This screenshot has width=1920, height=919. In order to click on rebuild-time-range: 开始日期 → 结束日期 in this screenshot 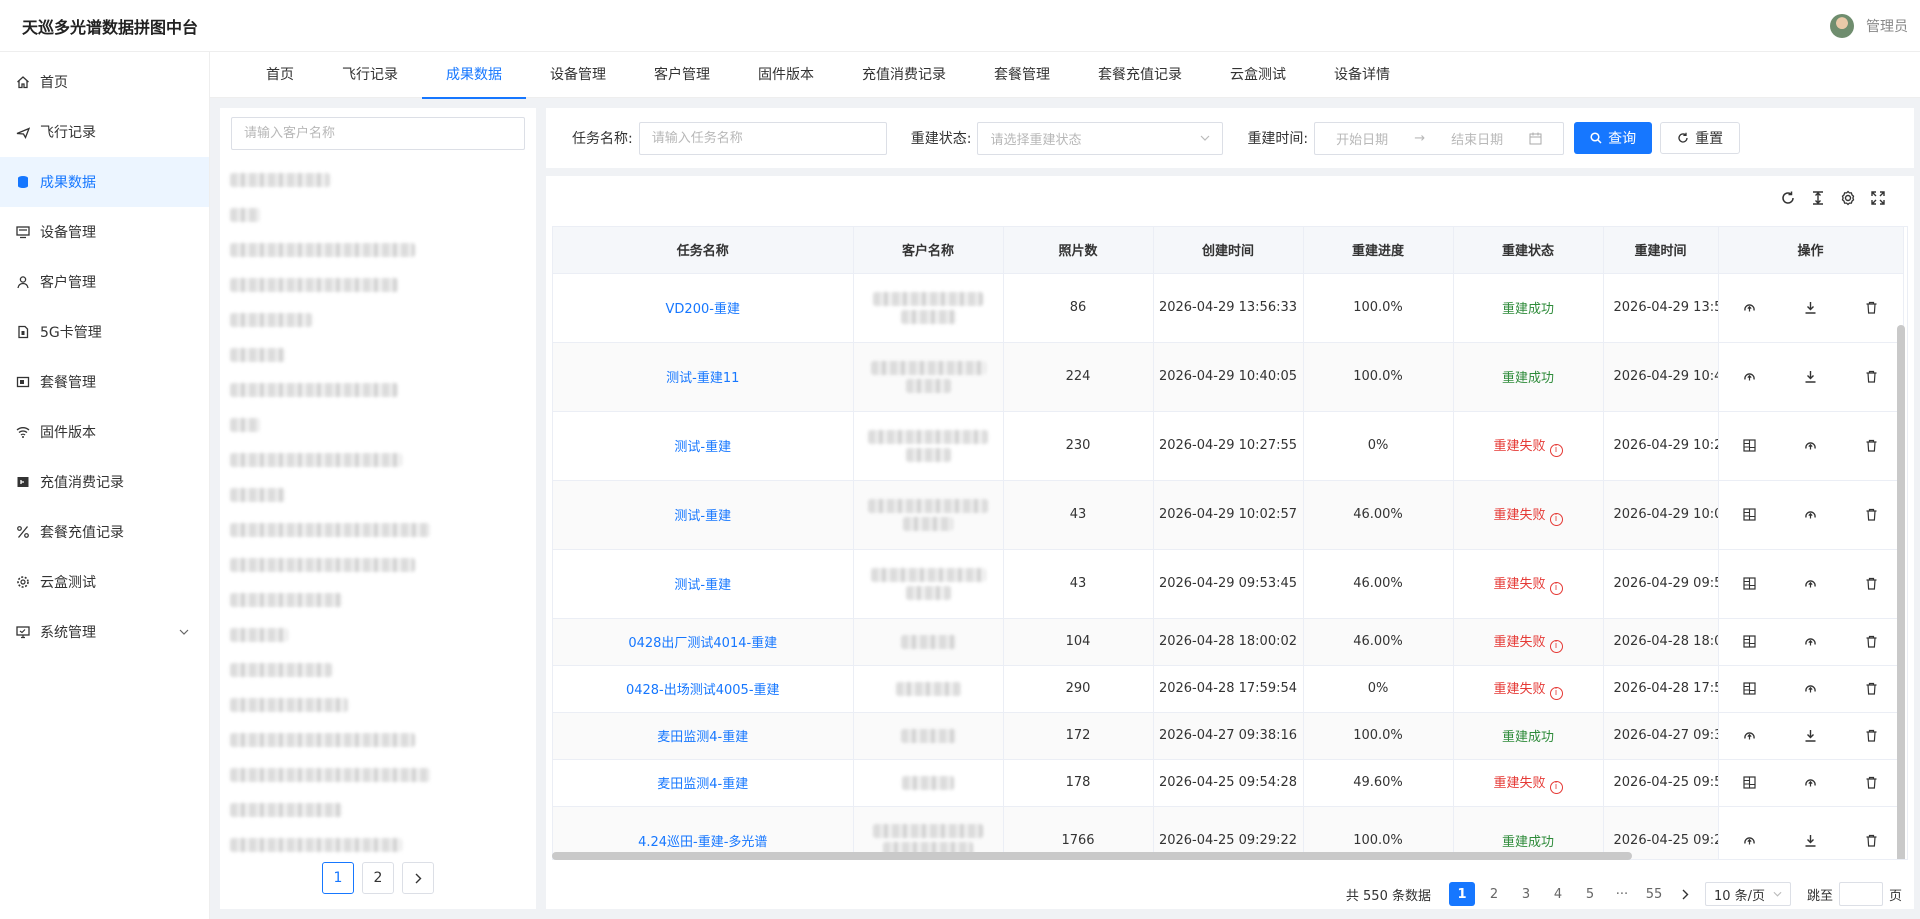, I will do `click(1439, 138)`.